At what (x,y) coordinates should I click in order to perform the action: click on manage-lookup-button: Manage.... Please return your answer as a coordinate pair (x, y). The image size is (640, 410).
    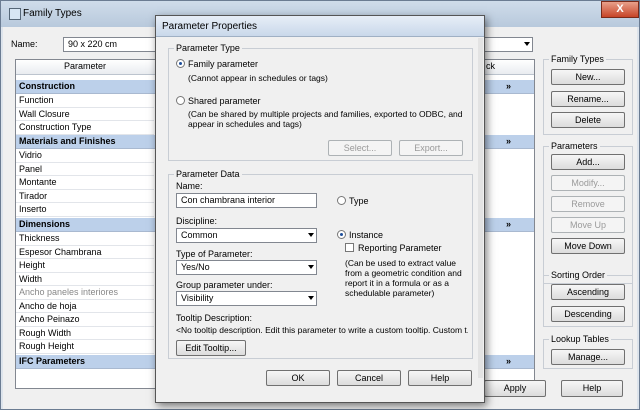
    Looking at the image, I should click on (588, 357).